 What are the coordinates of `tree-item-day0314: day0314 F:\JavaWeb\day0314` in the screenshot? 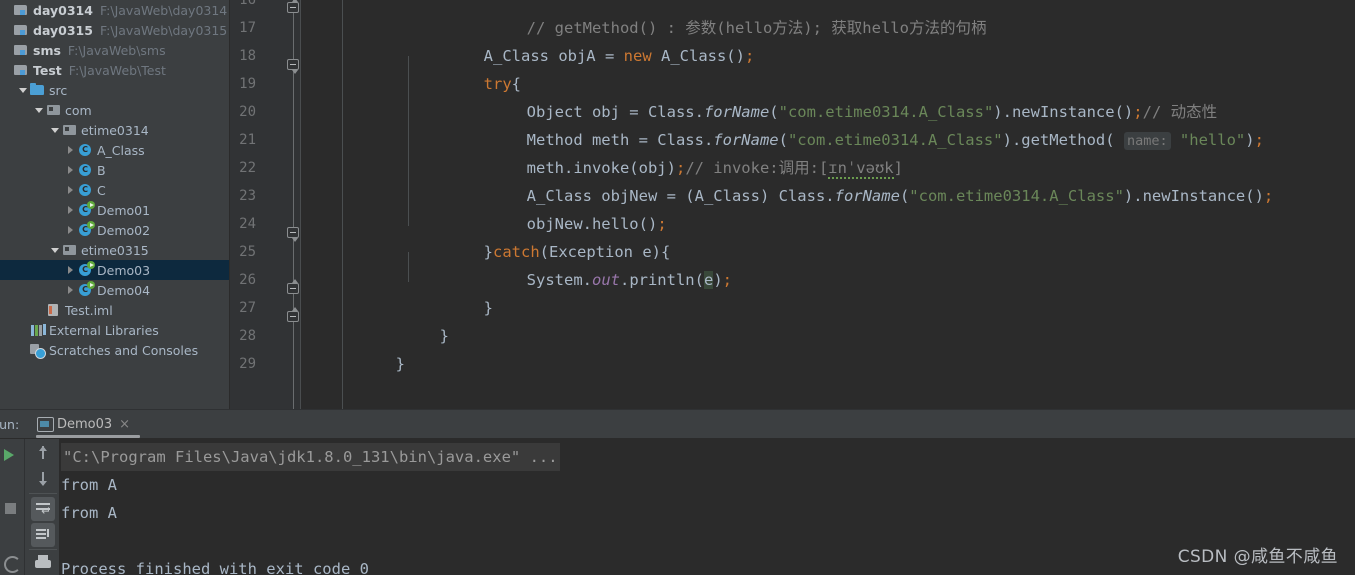 It's located at (115, 10).